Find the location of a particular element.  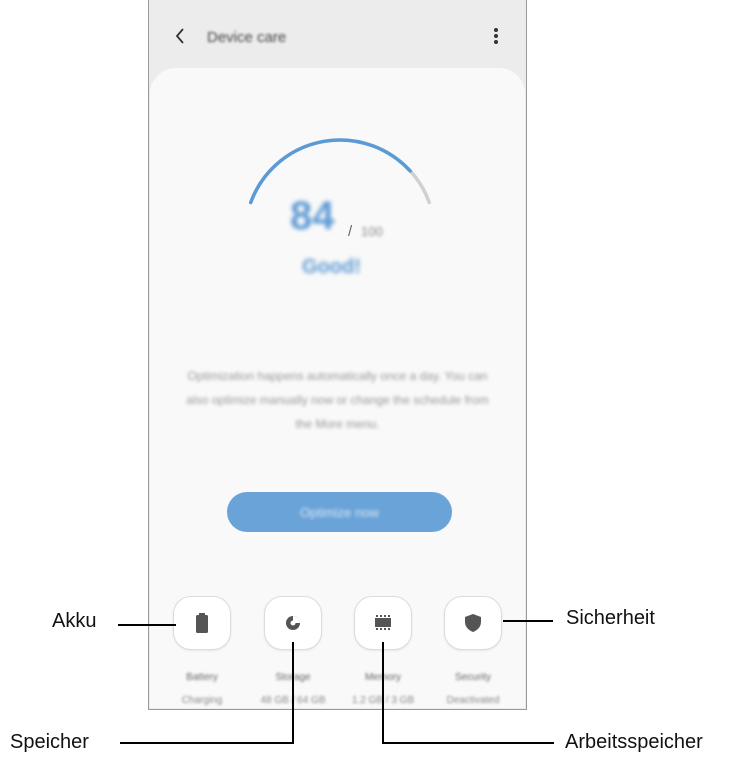

back-button is located at coordinates (181, 36).